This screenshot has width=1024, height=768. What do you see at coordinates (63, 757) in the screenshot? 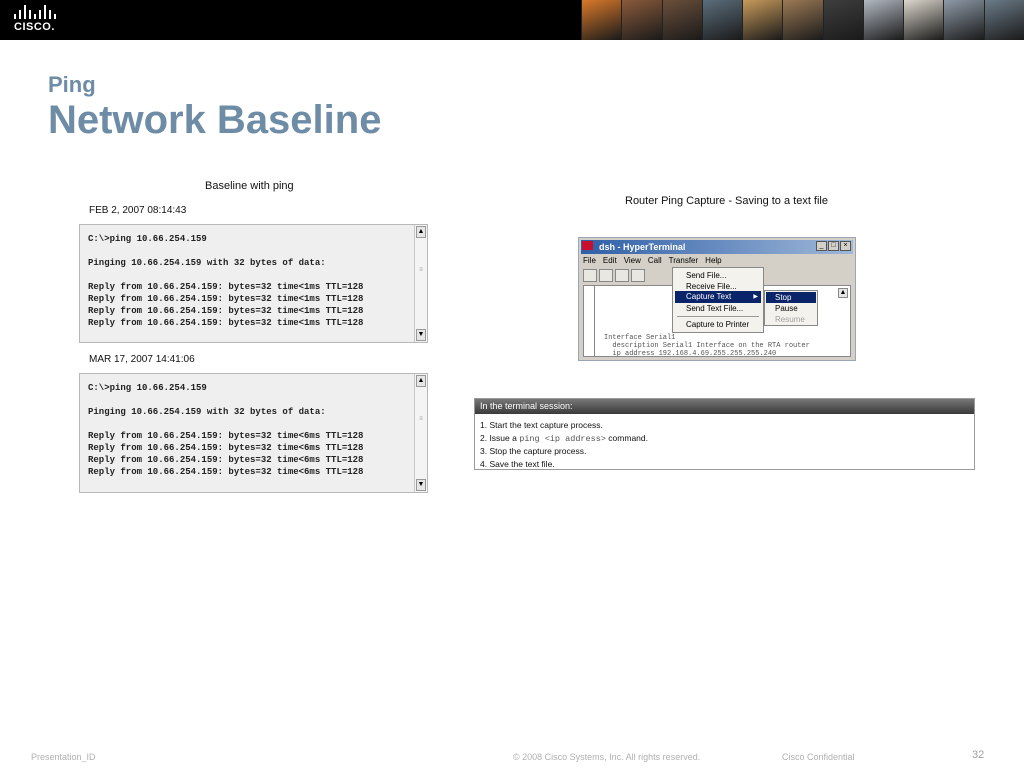
I see `footer-presentation-id: Presentation_ID` at bounding box center [63, 757].